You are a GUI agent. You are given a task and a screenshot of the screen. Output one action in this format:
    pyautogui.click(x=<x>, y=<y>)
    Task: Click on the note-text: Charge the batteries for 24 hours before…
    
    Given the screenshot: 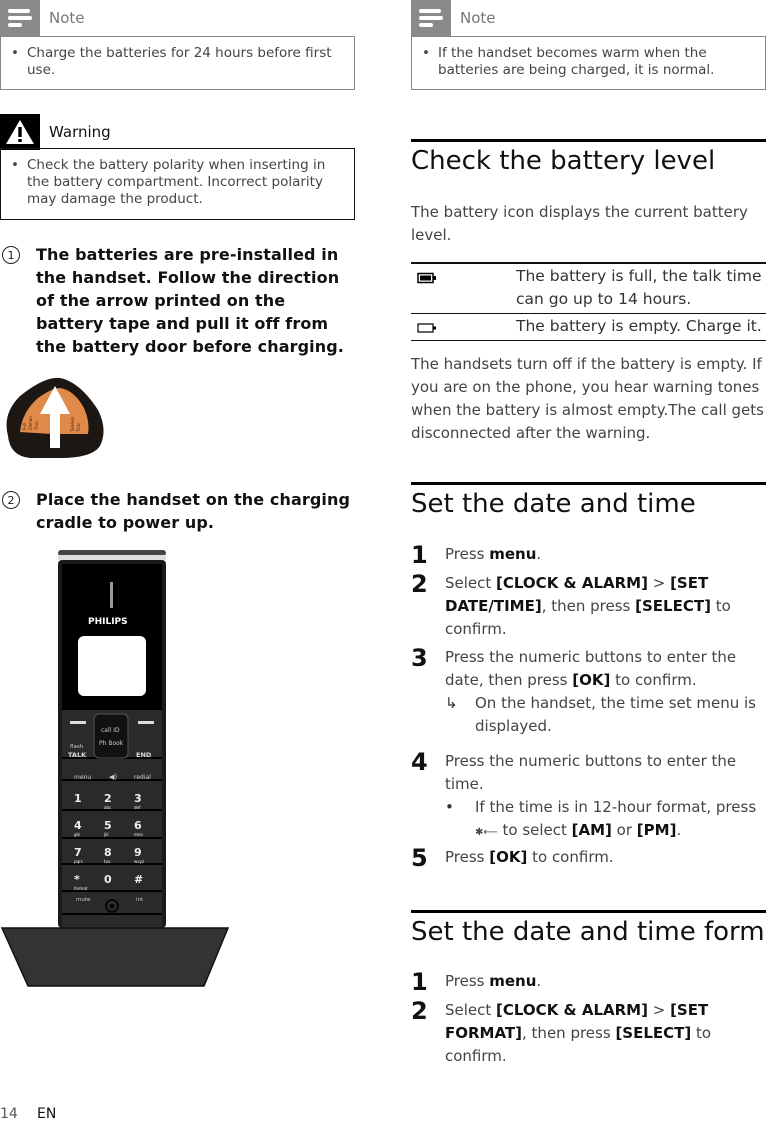 What is the action you would take?
    pyautogui.click(x=179, y=61)
    